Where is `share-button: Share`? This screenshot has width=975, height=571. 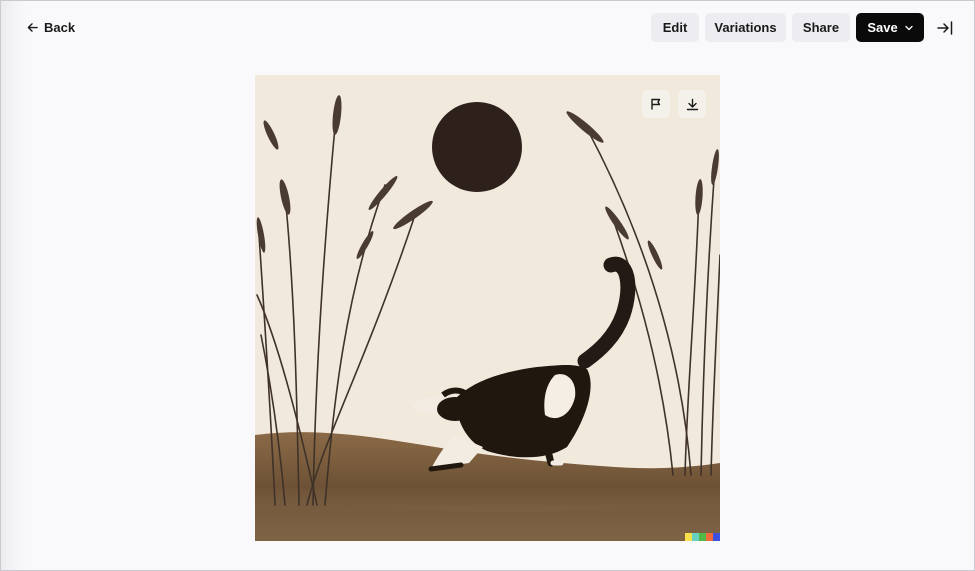
share-button: Share is located at coordinates (821, 27).